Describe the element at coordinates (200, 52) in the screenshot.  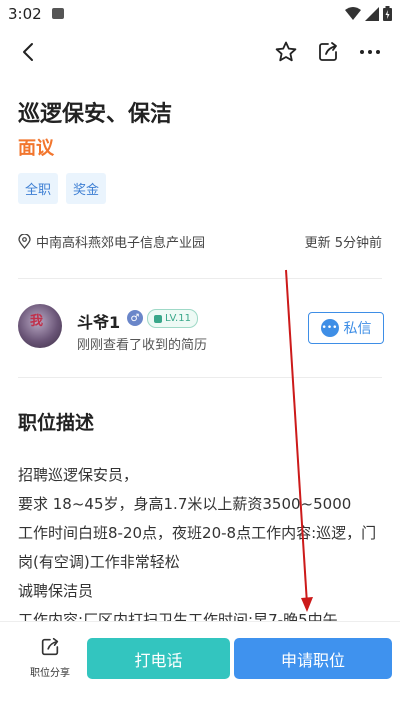
I see `top-nav-bar` at that location.